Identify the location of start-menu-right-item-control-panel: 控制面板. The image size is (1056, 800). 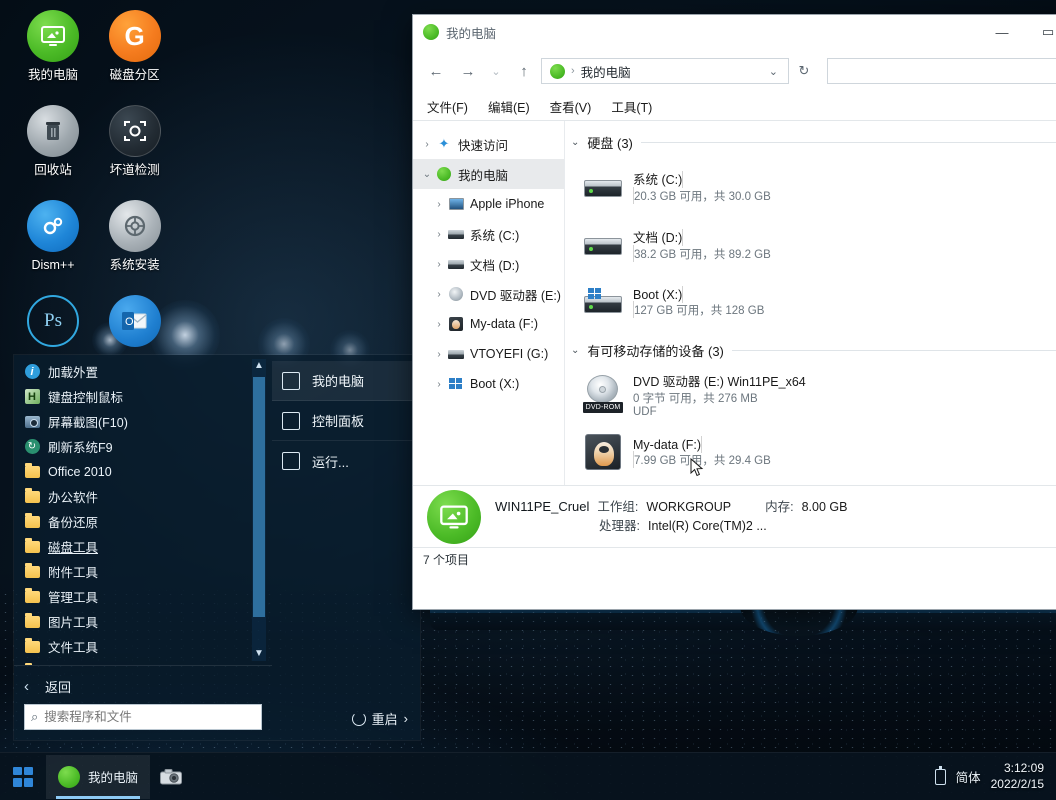
(346, 421).